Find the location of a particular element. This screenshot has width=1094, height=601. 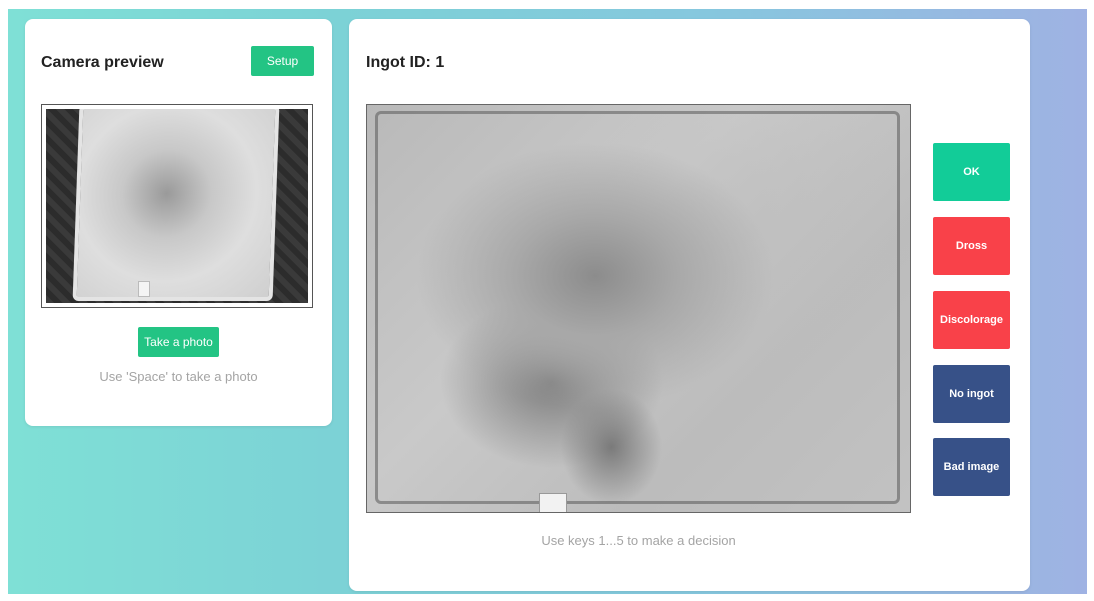

ingot-tag is located at coordinates (553, 502).